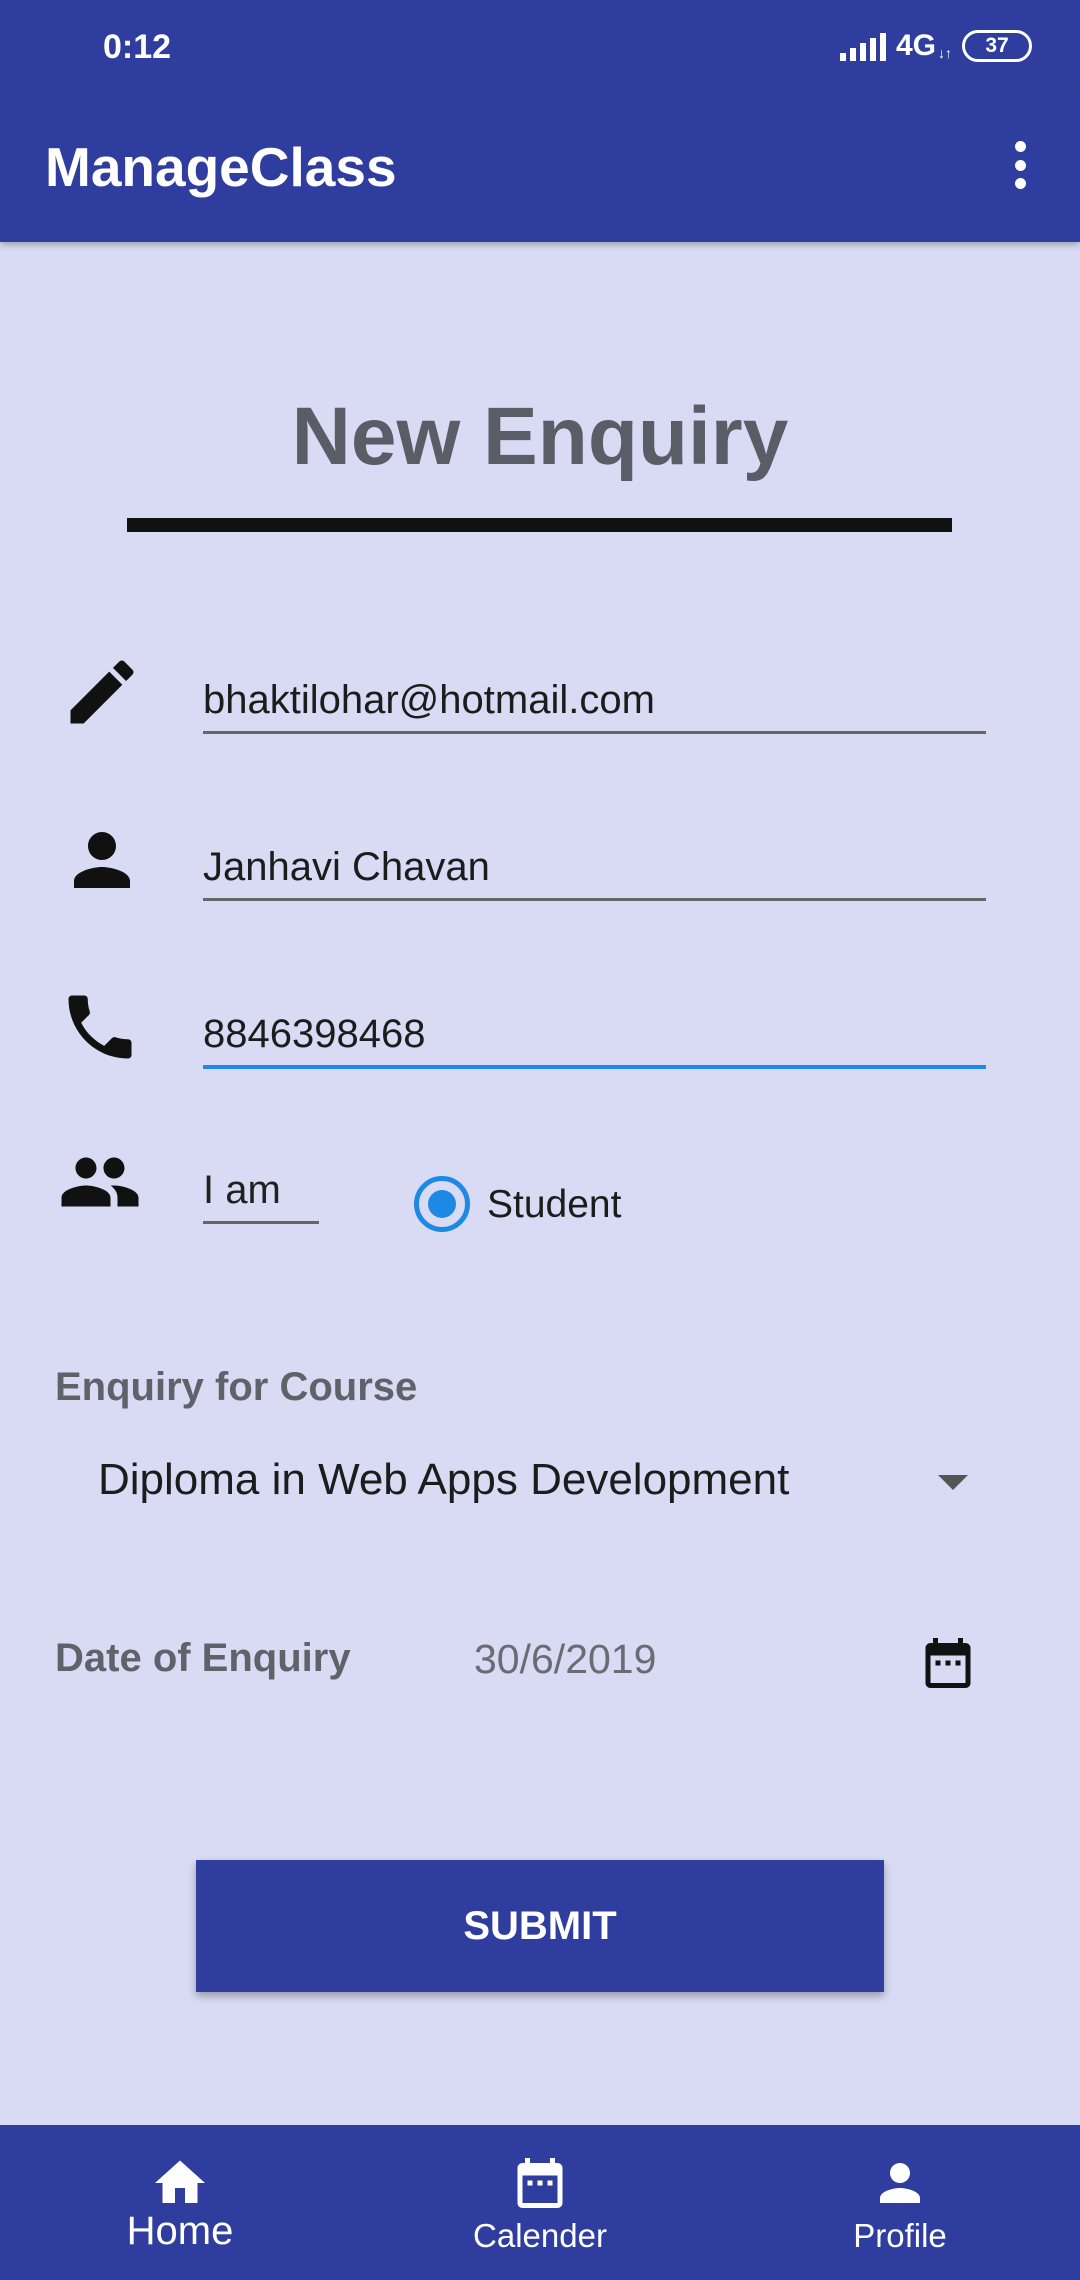 This screenshot has height=2280, width=1080. Describe the element at coordinates (540, 168) in the screenshot. I see `app-bar: ManageClass` at that location.